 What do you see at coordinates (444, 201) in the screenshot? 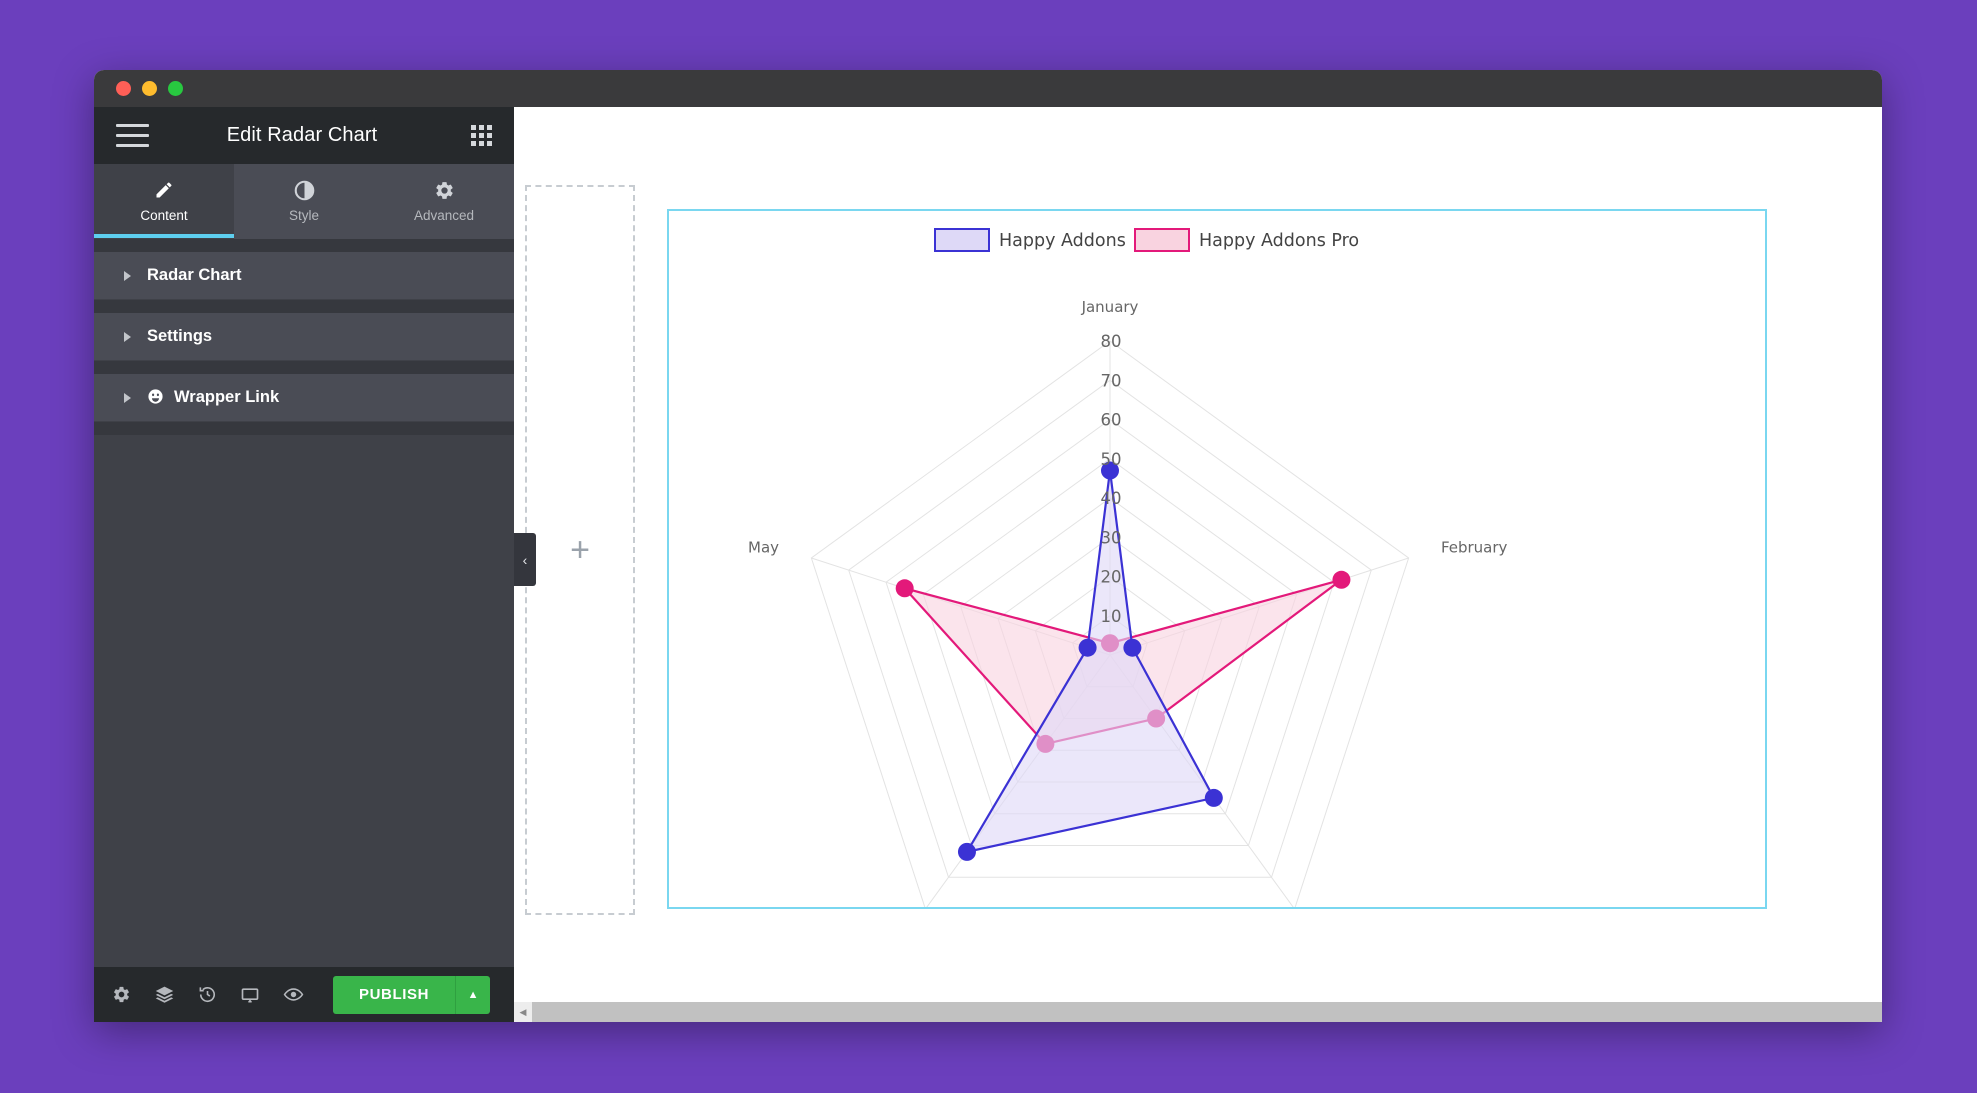
I see `tab-advanced: Advanced` at bounding box center [444, 201].